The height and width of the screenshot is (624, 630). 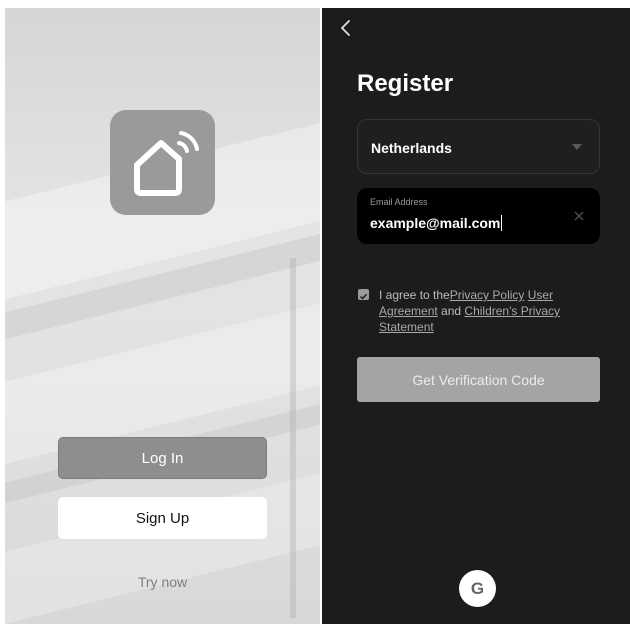 What do you see at coordinates (162, 518) in the screenshot?
I see `signup-button: Sign Up` at bounding box center [162, 518].